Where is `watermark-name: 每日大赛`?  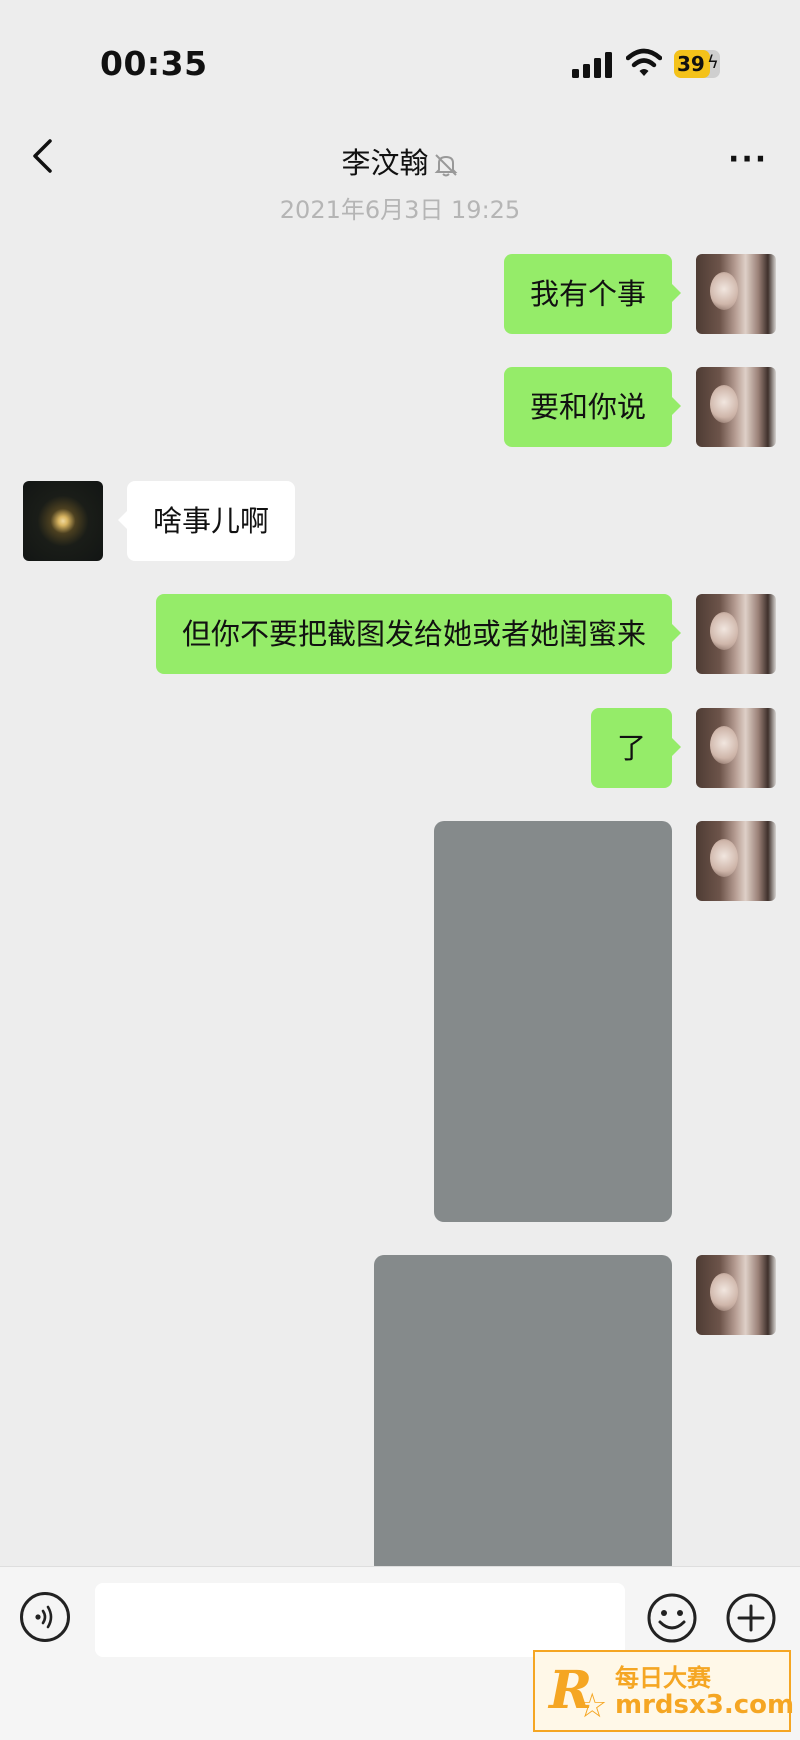 watermark-name: 每日大赛 is located at coordinates (663, 1678).